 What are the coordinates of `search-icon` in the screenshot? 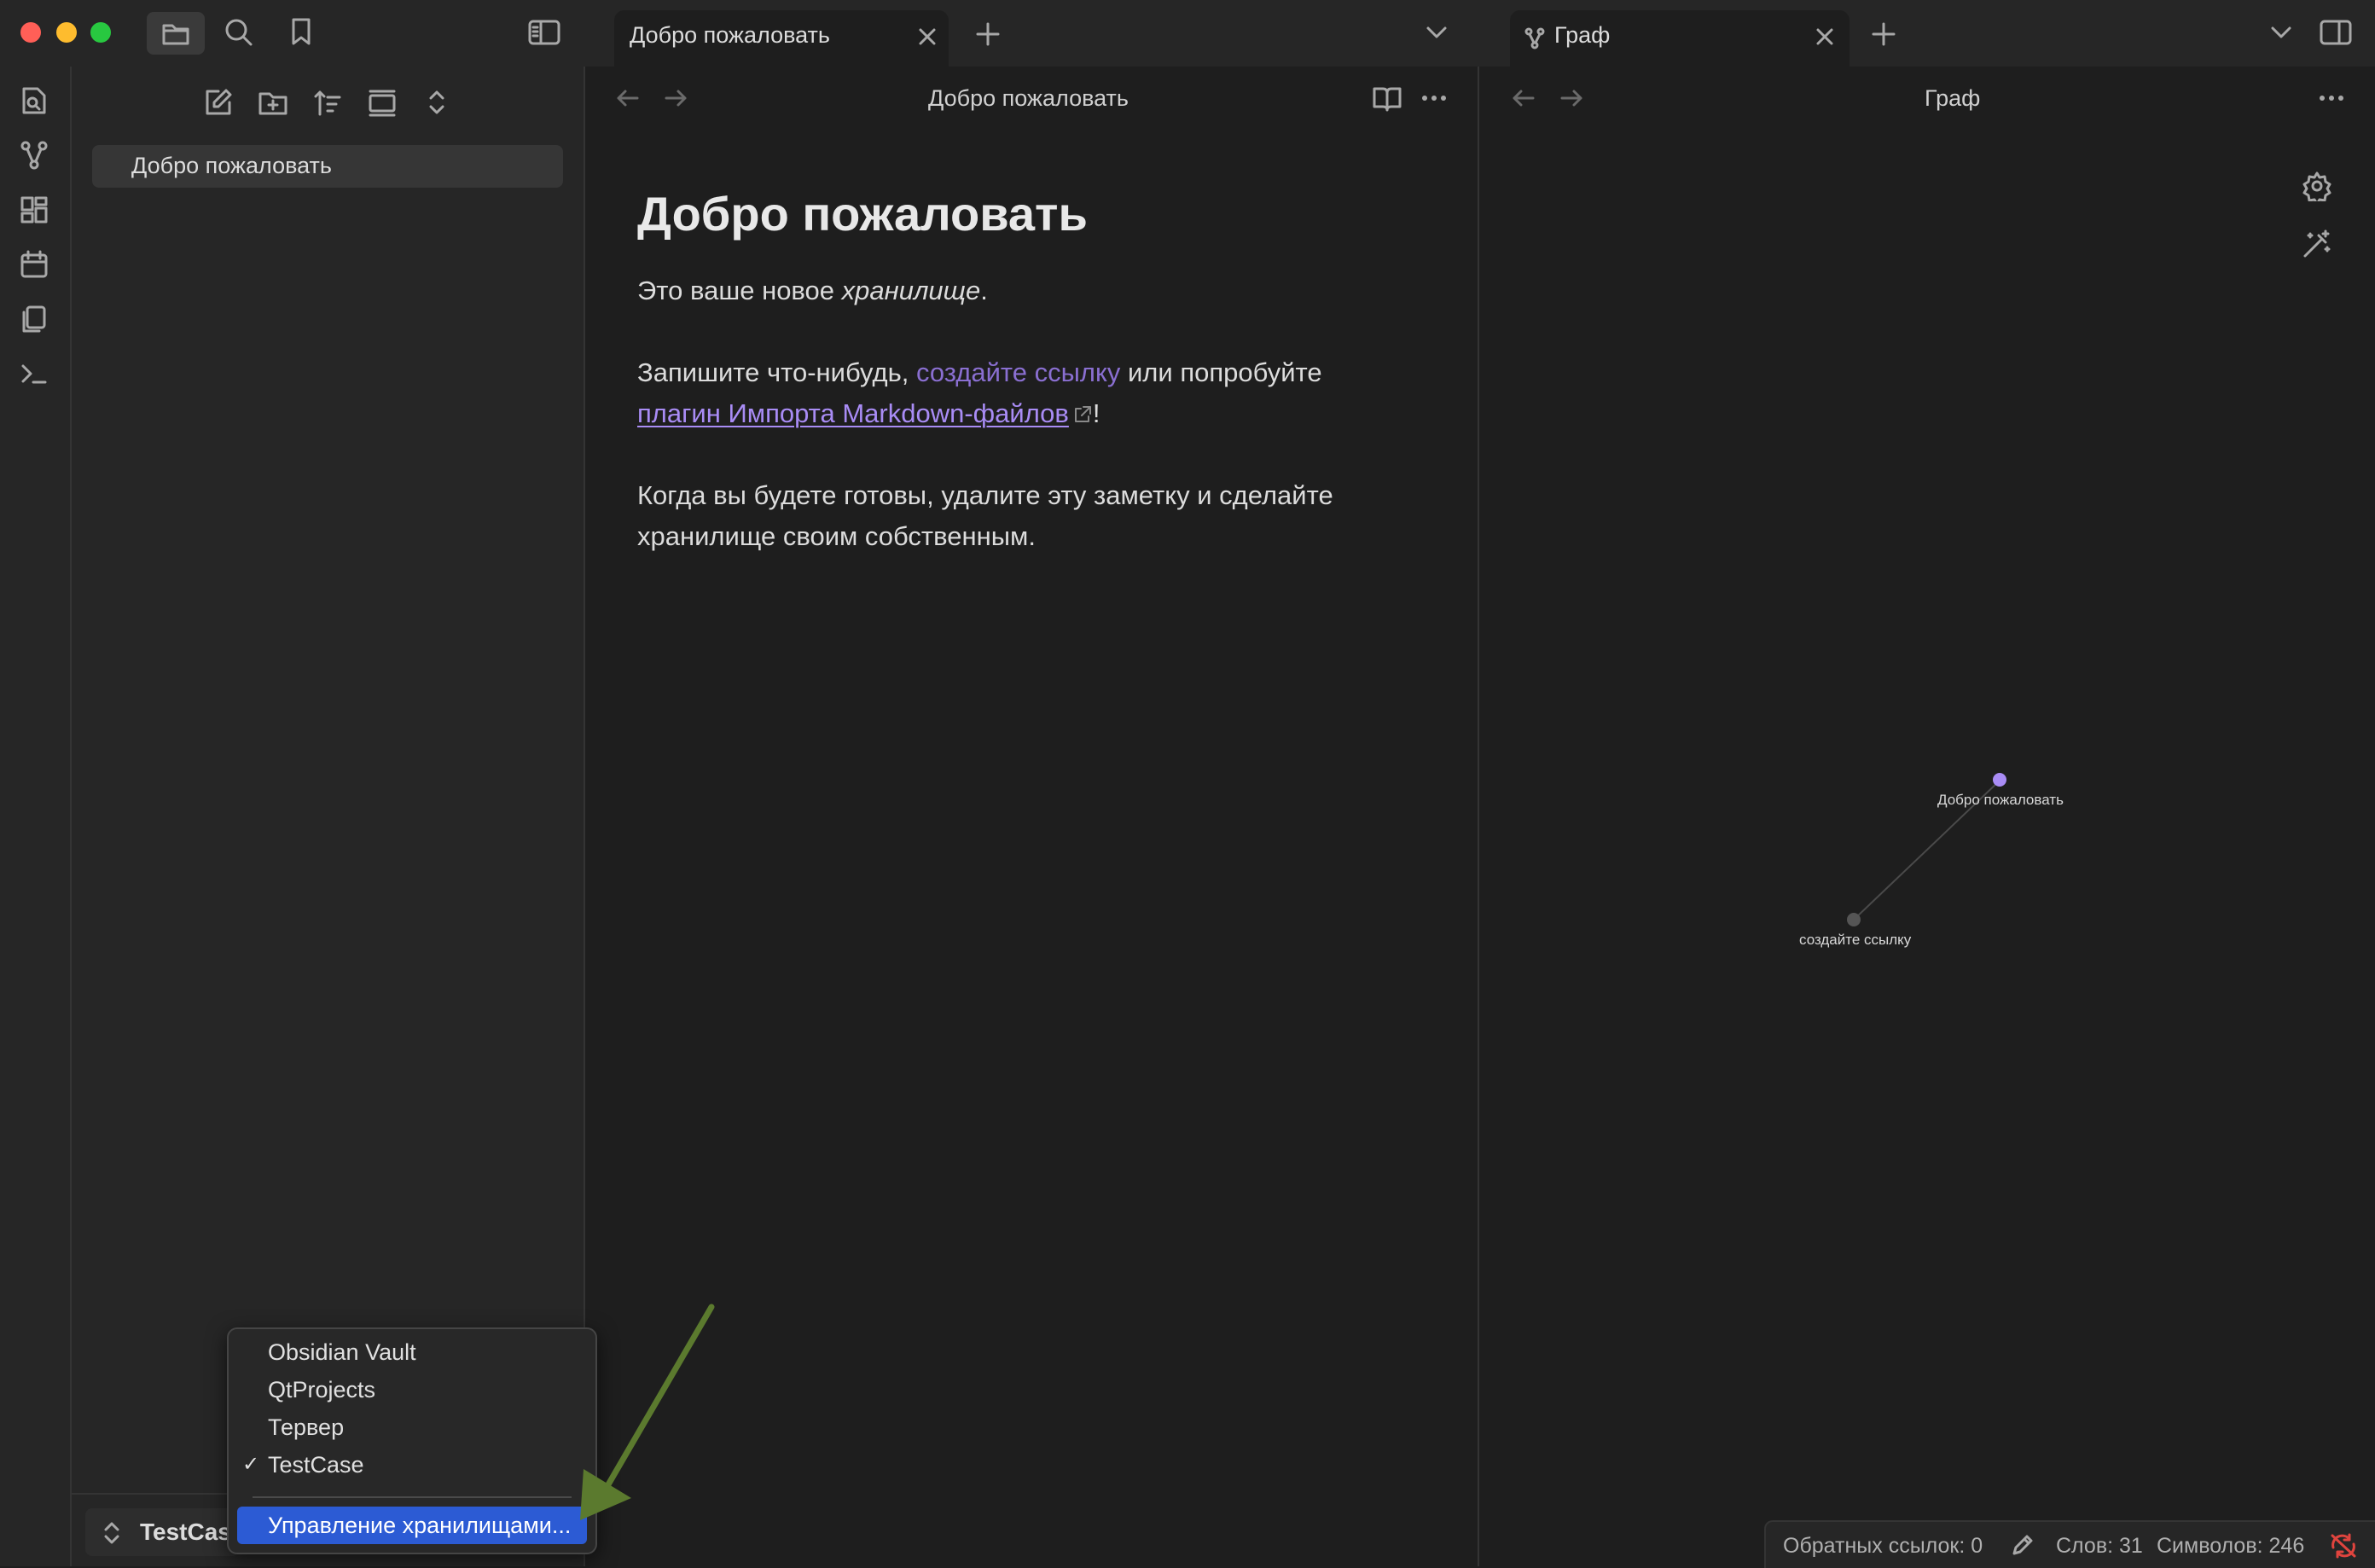 It's located at (239, 32).